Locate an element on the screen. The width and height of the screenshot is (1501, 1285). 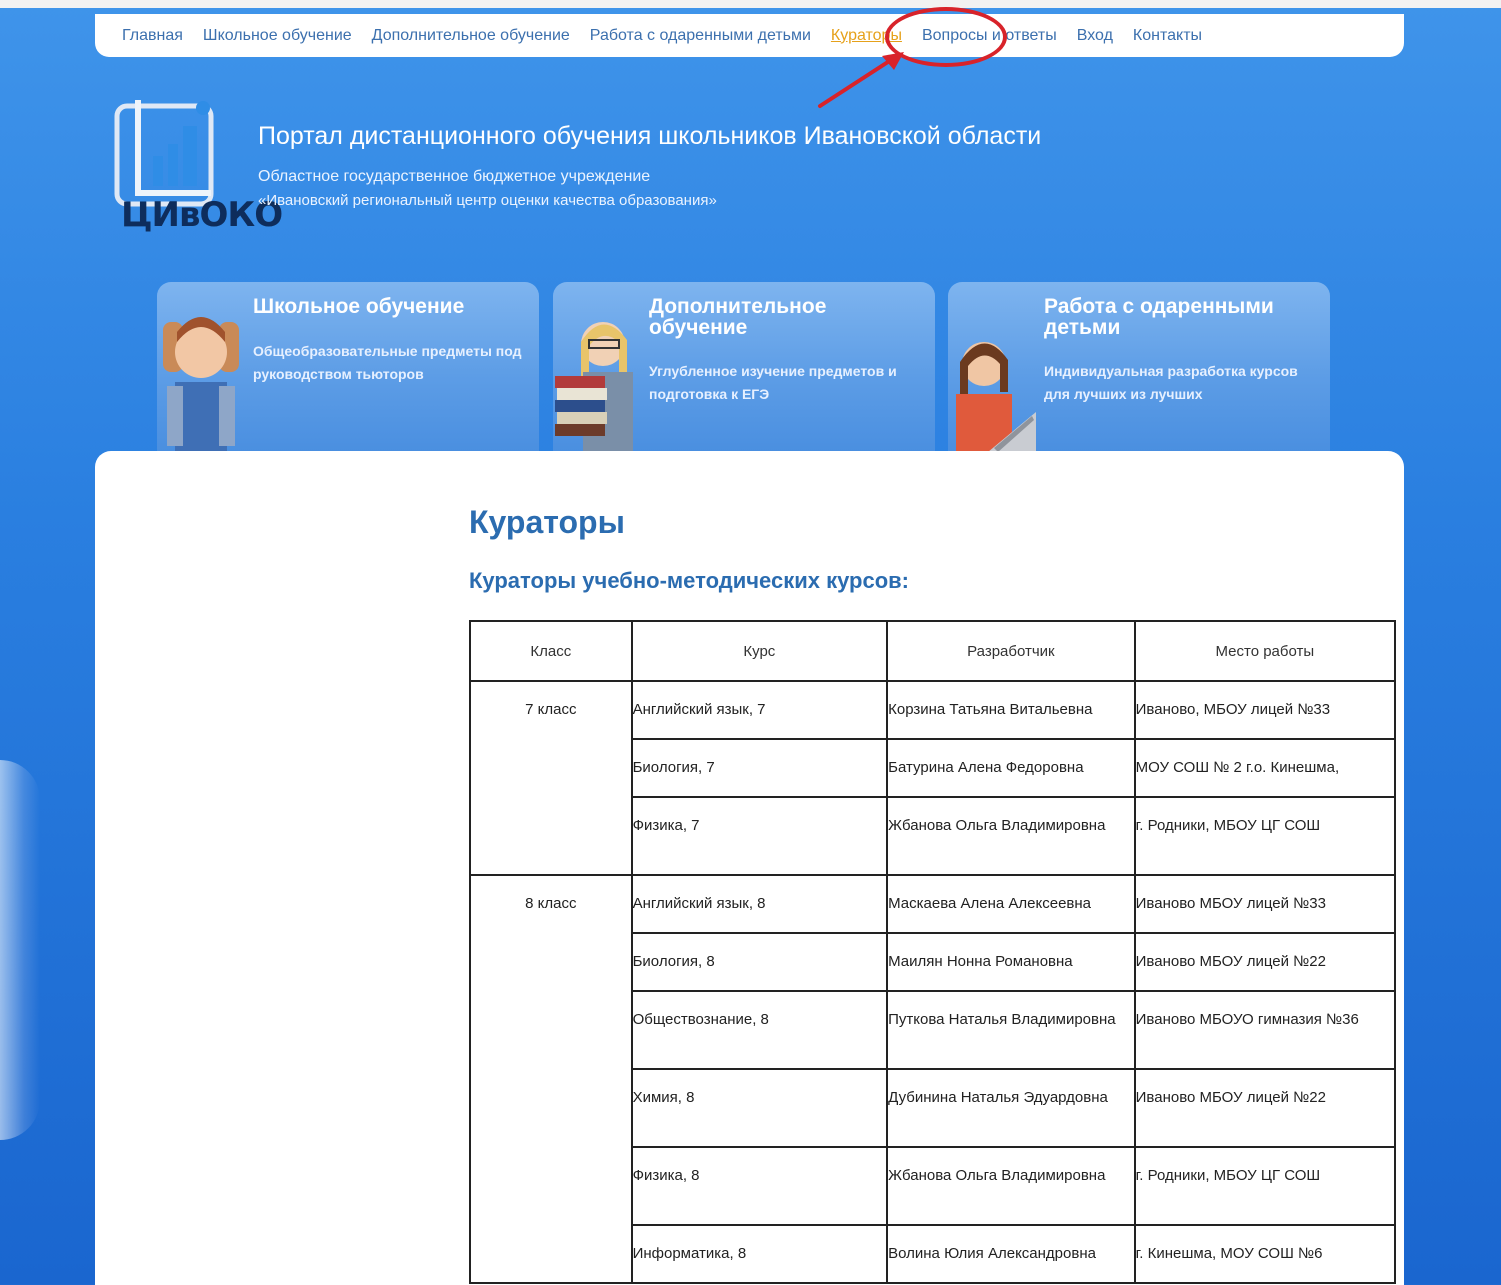
course-cell: Биология, 7 is located at coordinates (759, 768).